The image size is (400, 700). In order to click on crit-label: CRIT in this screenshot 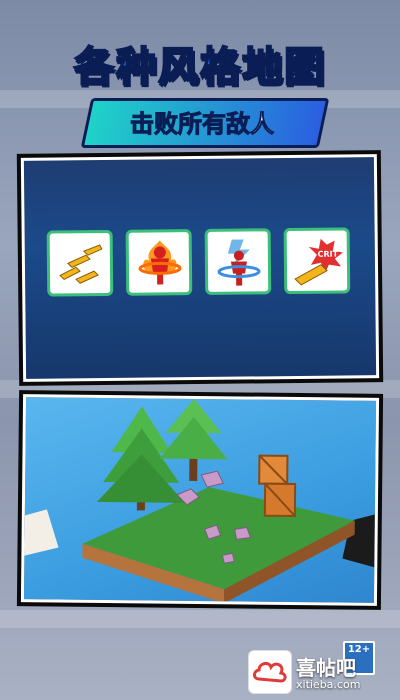, I will do `click(328, 254)`.